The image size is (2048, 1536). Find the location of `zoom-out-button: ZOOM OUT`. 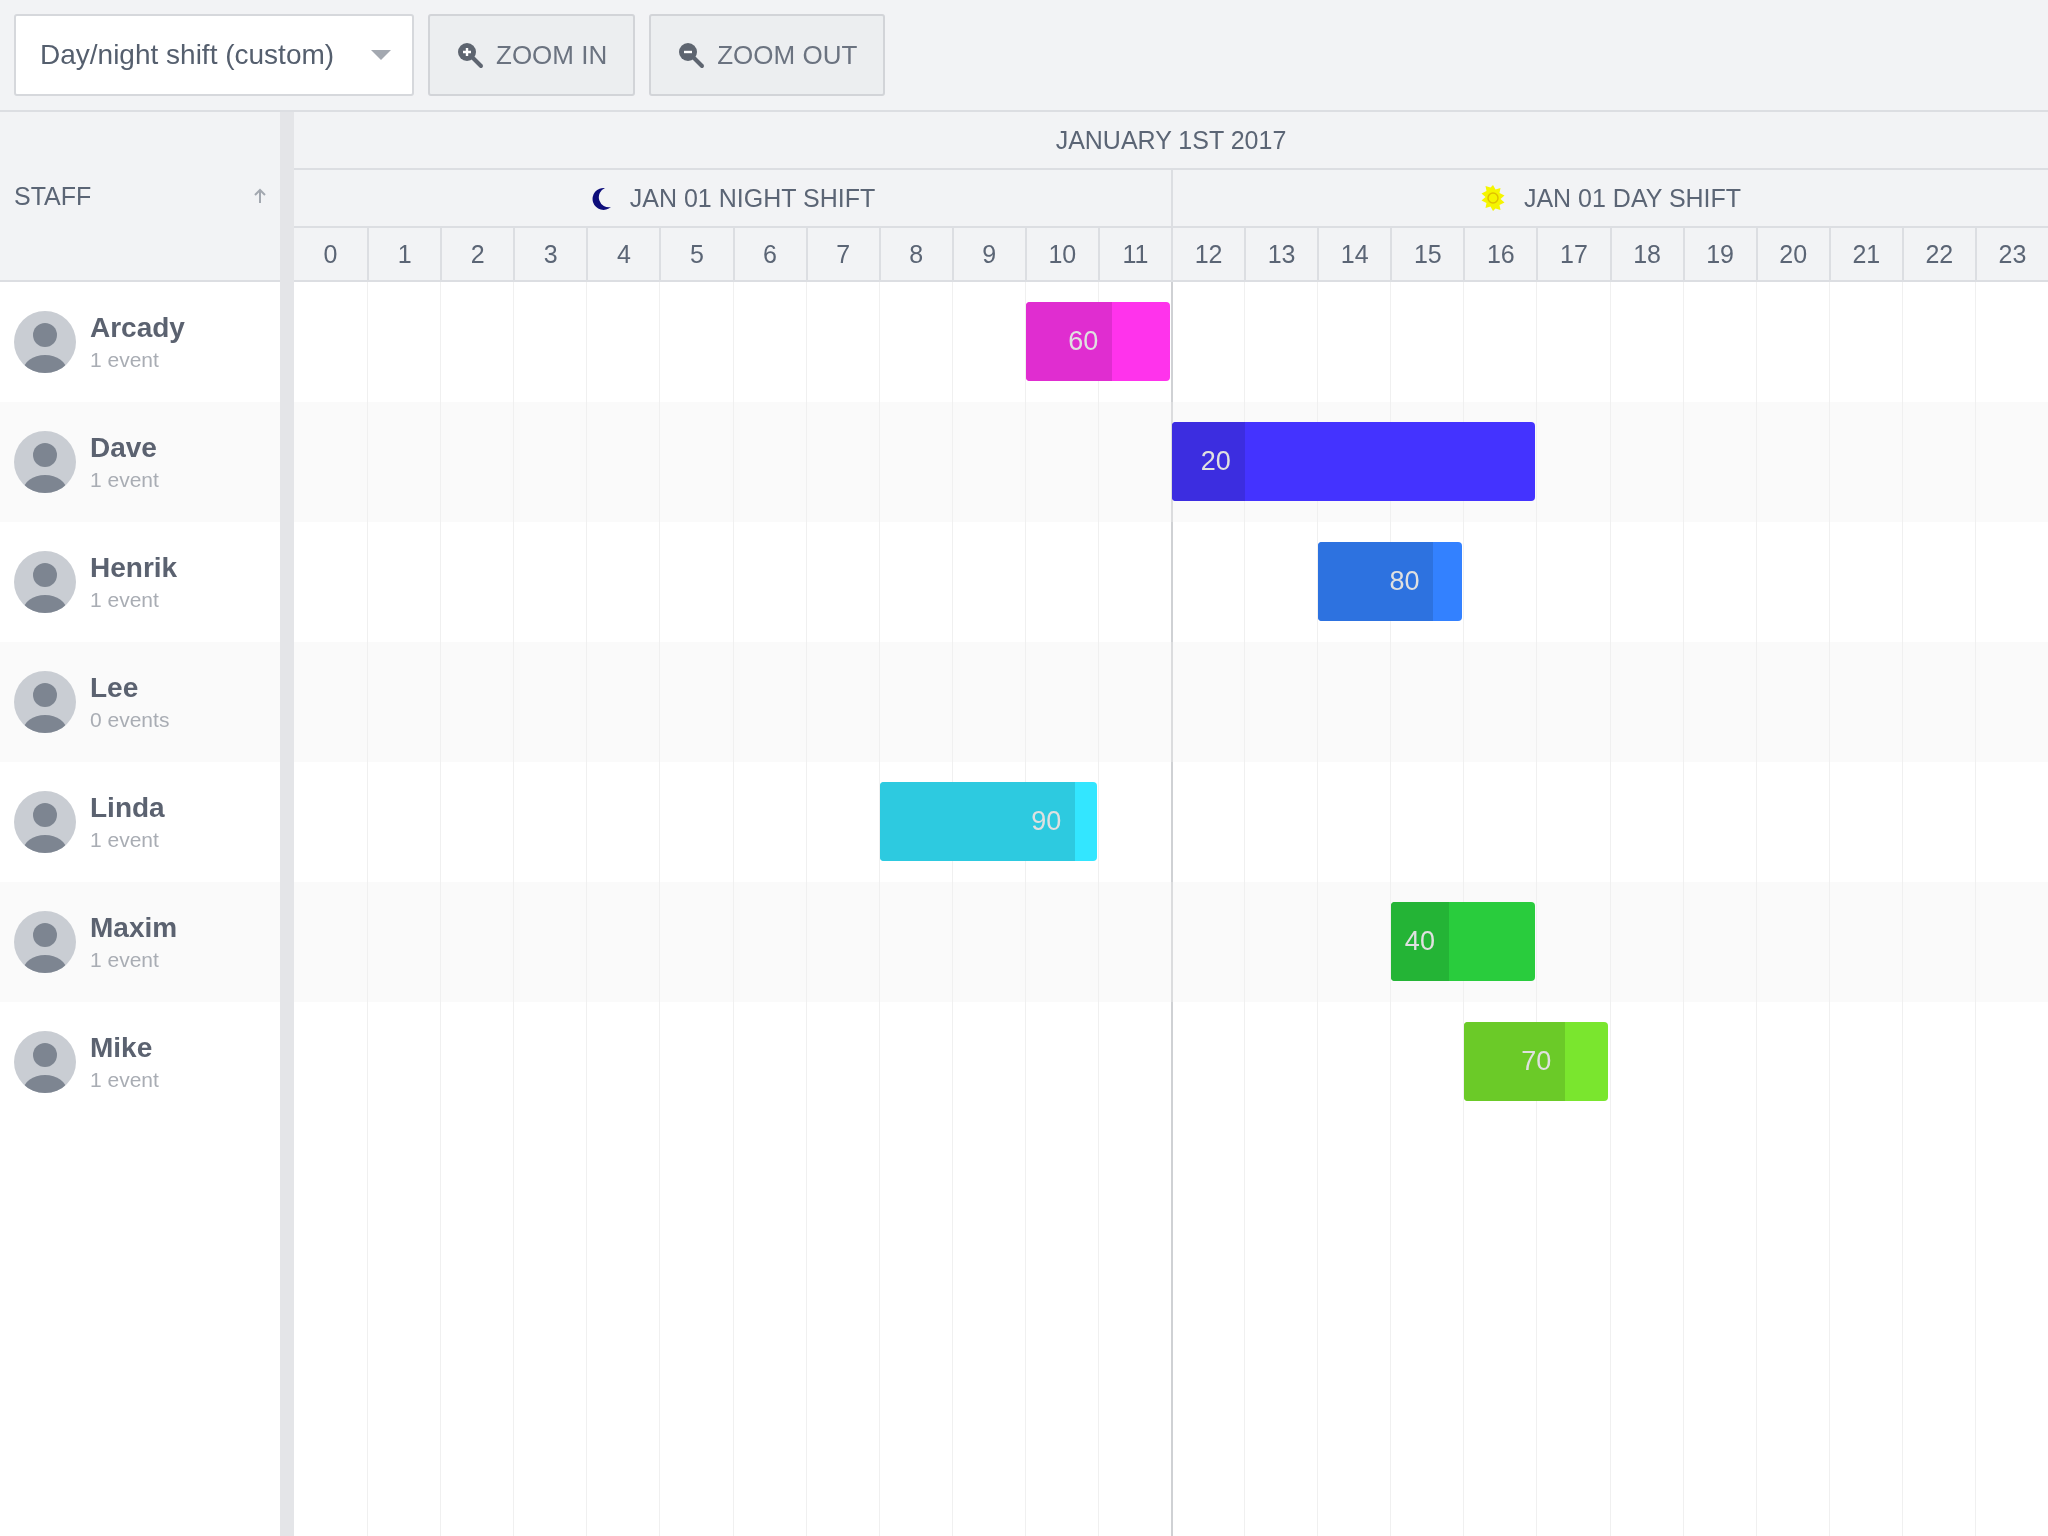

zoom-out-button: ZOOM OUT is located at coordinates (767, 55).